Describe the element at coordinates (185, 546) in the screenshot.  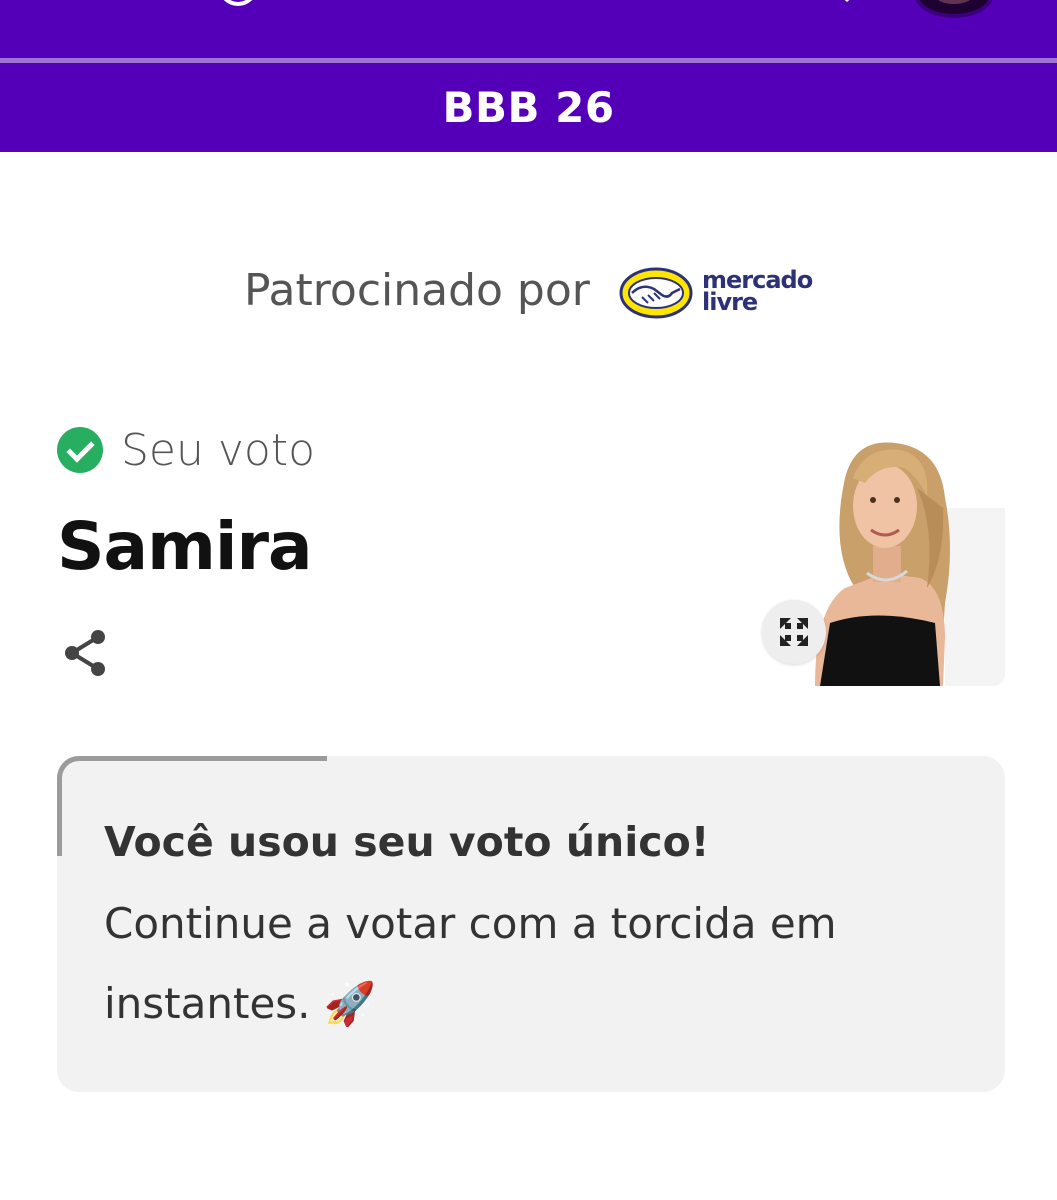
I see `candidate-name: Samira` at that location.